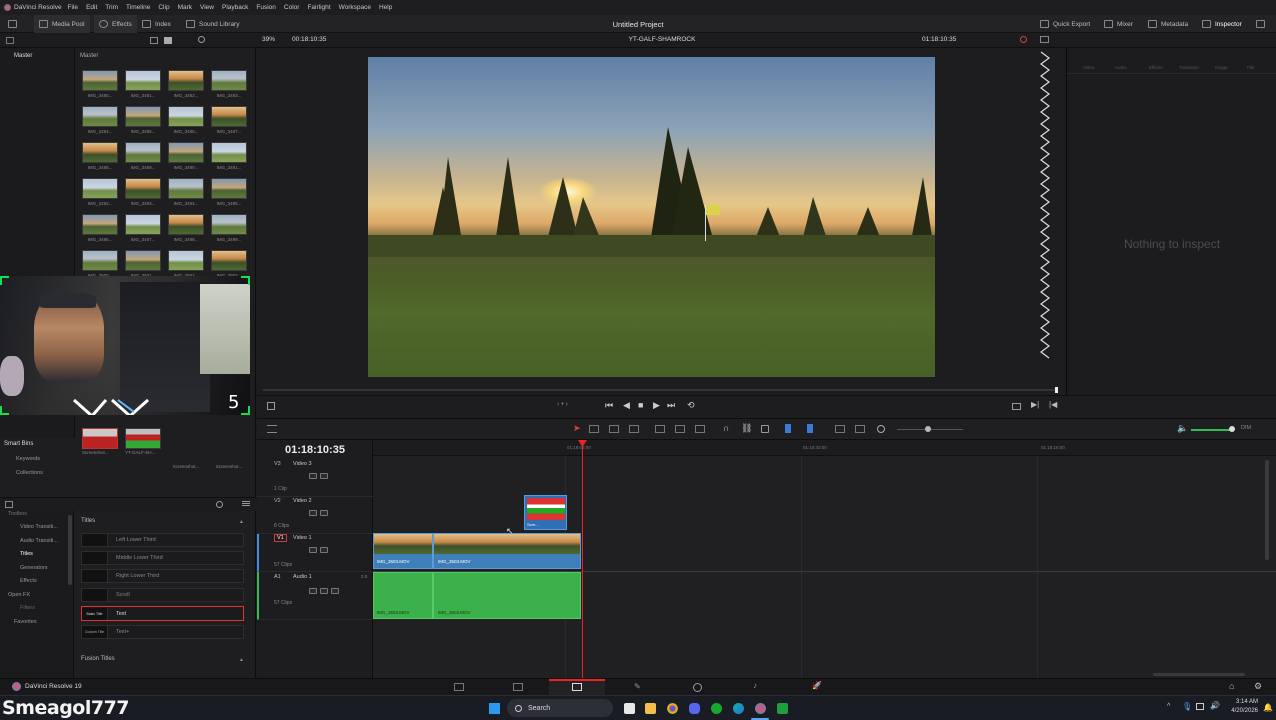 This screenshot has width=1276, height=720. I want to click on play-icon: ▶, so click(656, 405).